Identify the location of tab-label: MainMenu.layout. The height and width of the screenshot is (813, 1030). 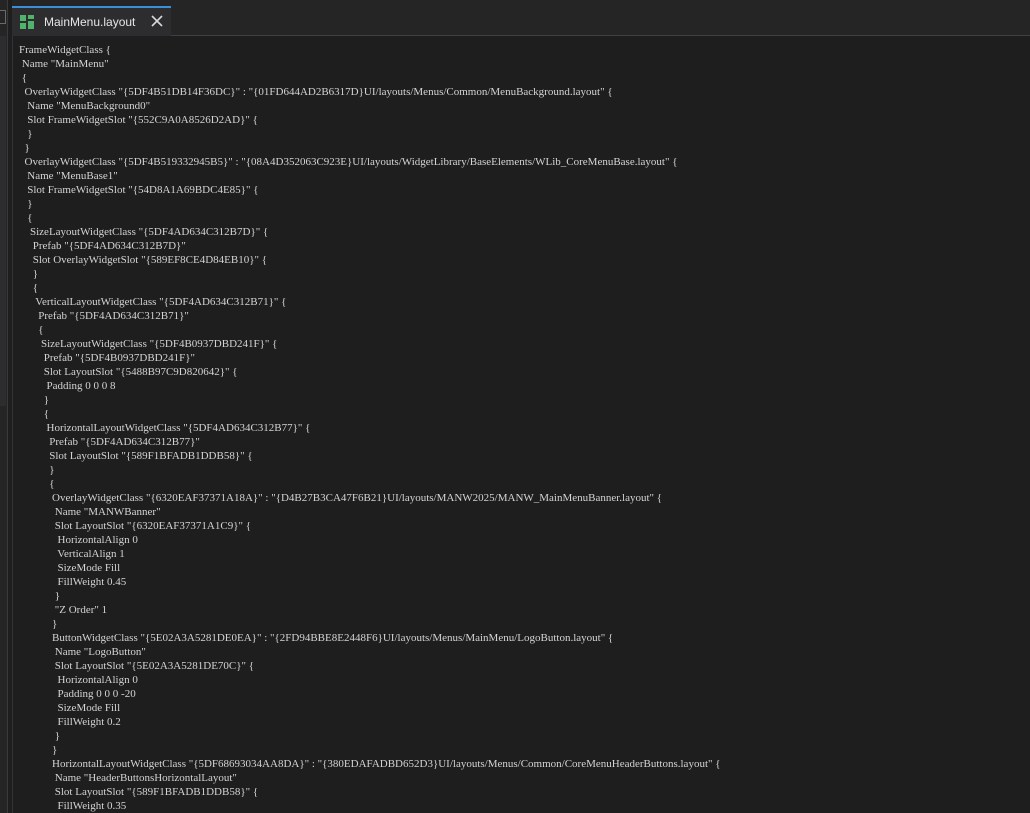
(90, 22).